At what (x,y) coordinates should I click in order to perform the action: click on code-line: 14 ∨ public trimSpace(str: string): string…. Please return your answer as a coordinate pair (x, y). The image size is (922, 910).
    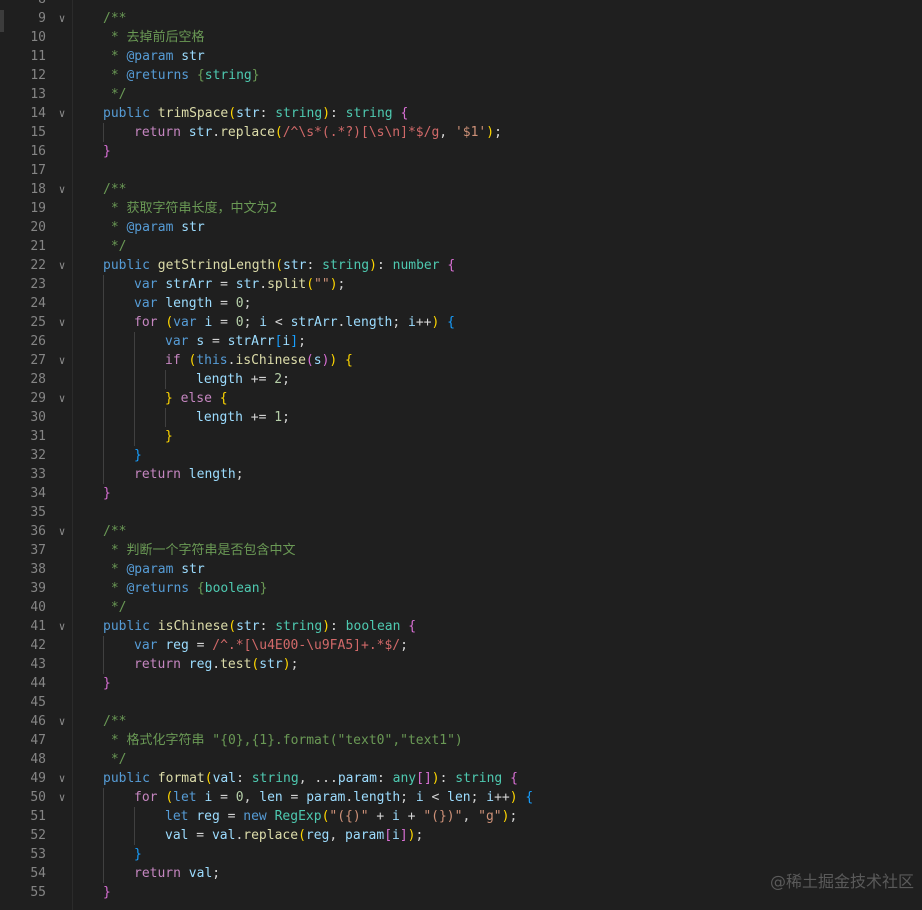
    Looking at the image, I should click on (461, 113).